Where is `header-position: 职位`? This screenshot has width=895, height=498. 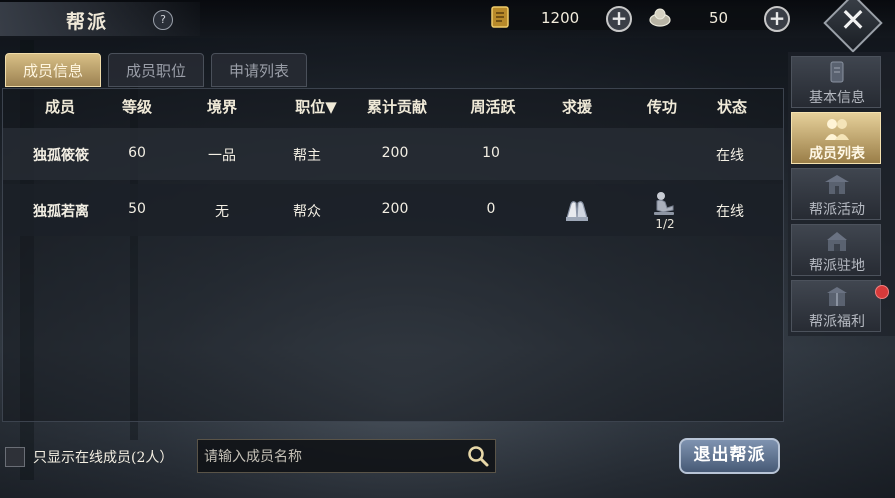 header-position: 职位 is located at coordinates (310, 107).